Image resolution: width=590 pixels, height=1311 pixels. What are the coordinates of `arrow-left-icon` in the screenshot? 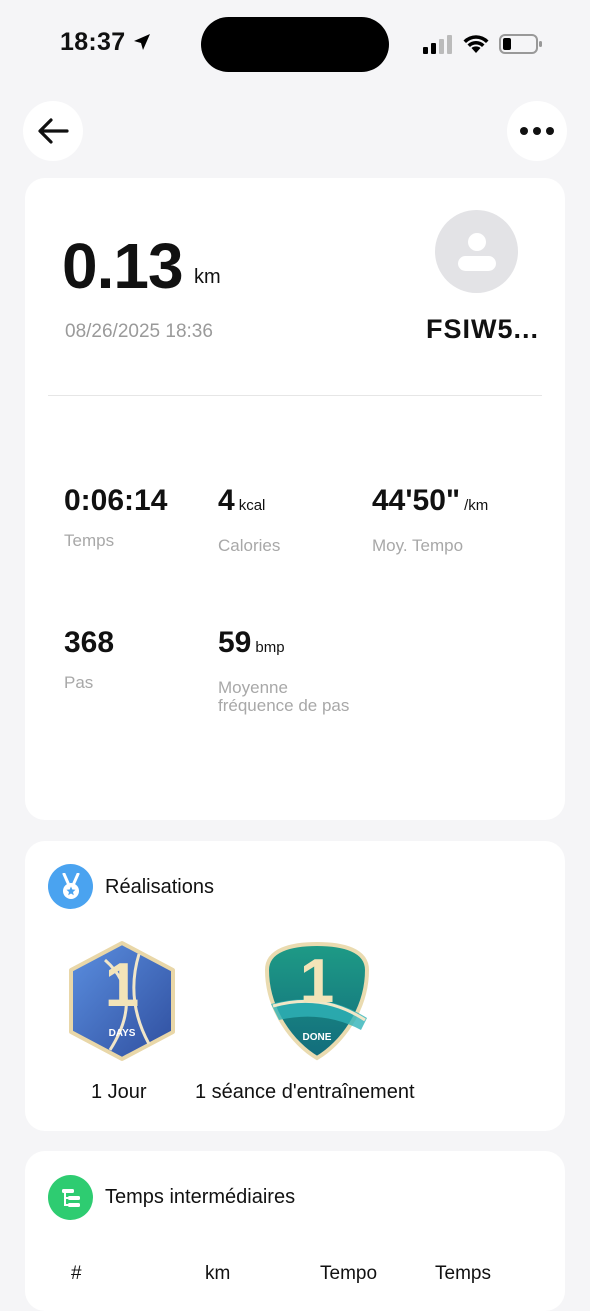 It's located at (53, 131).